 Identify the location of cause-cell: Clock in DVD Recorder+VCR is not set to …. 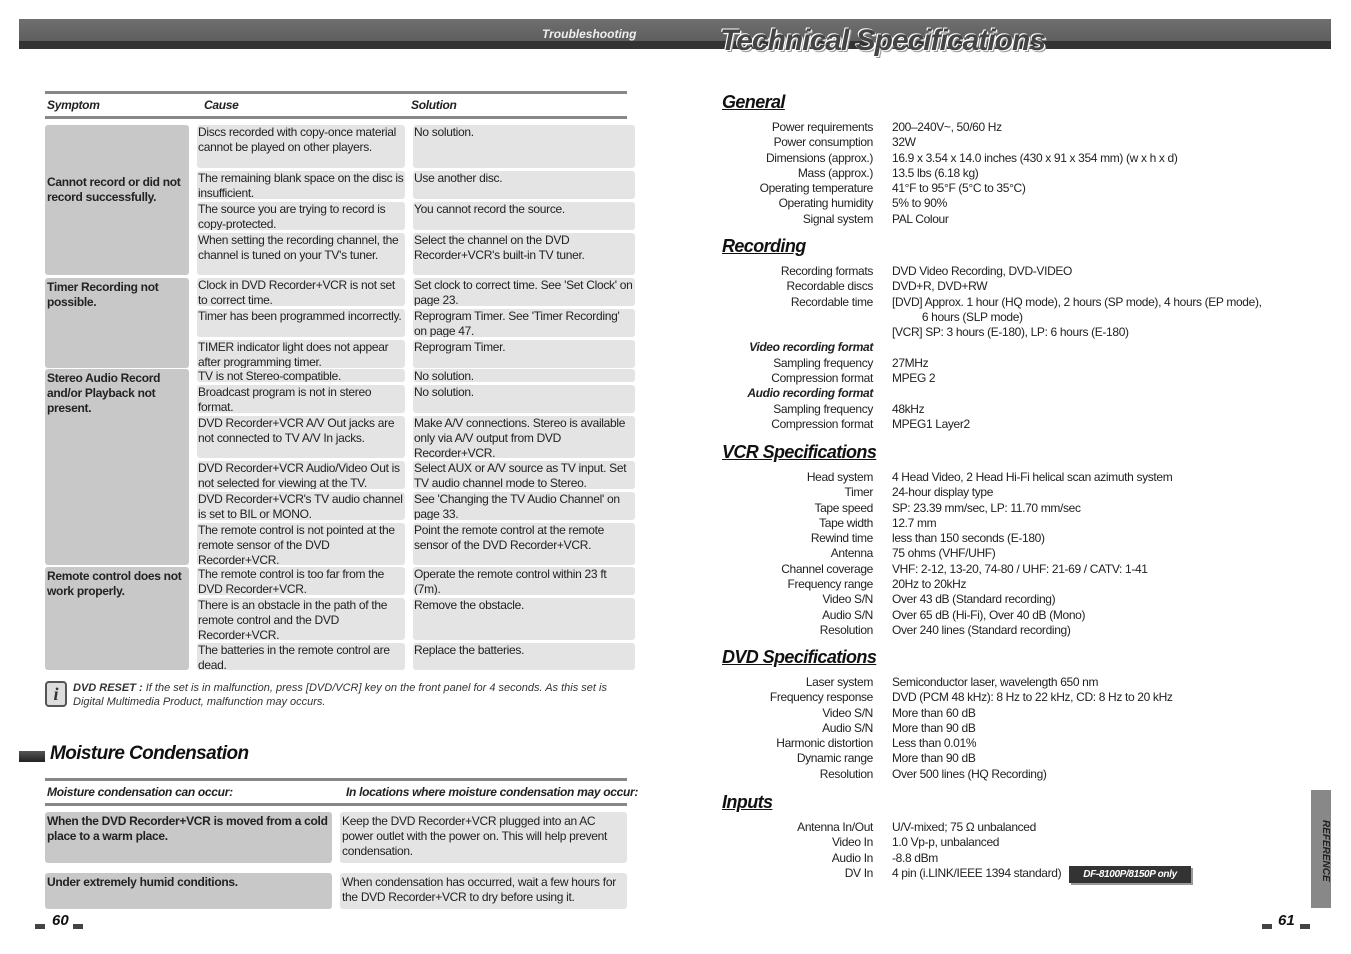
(301, 292).